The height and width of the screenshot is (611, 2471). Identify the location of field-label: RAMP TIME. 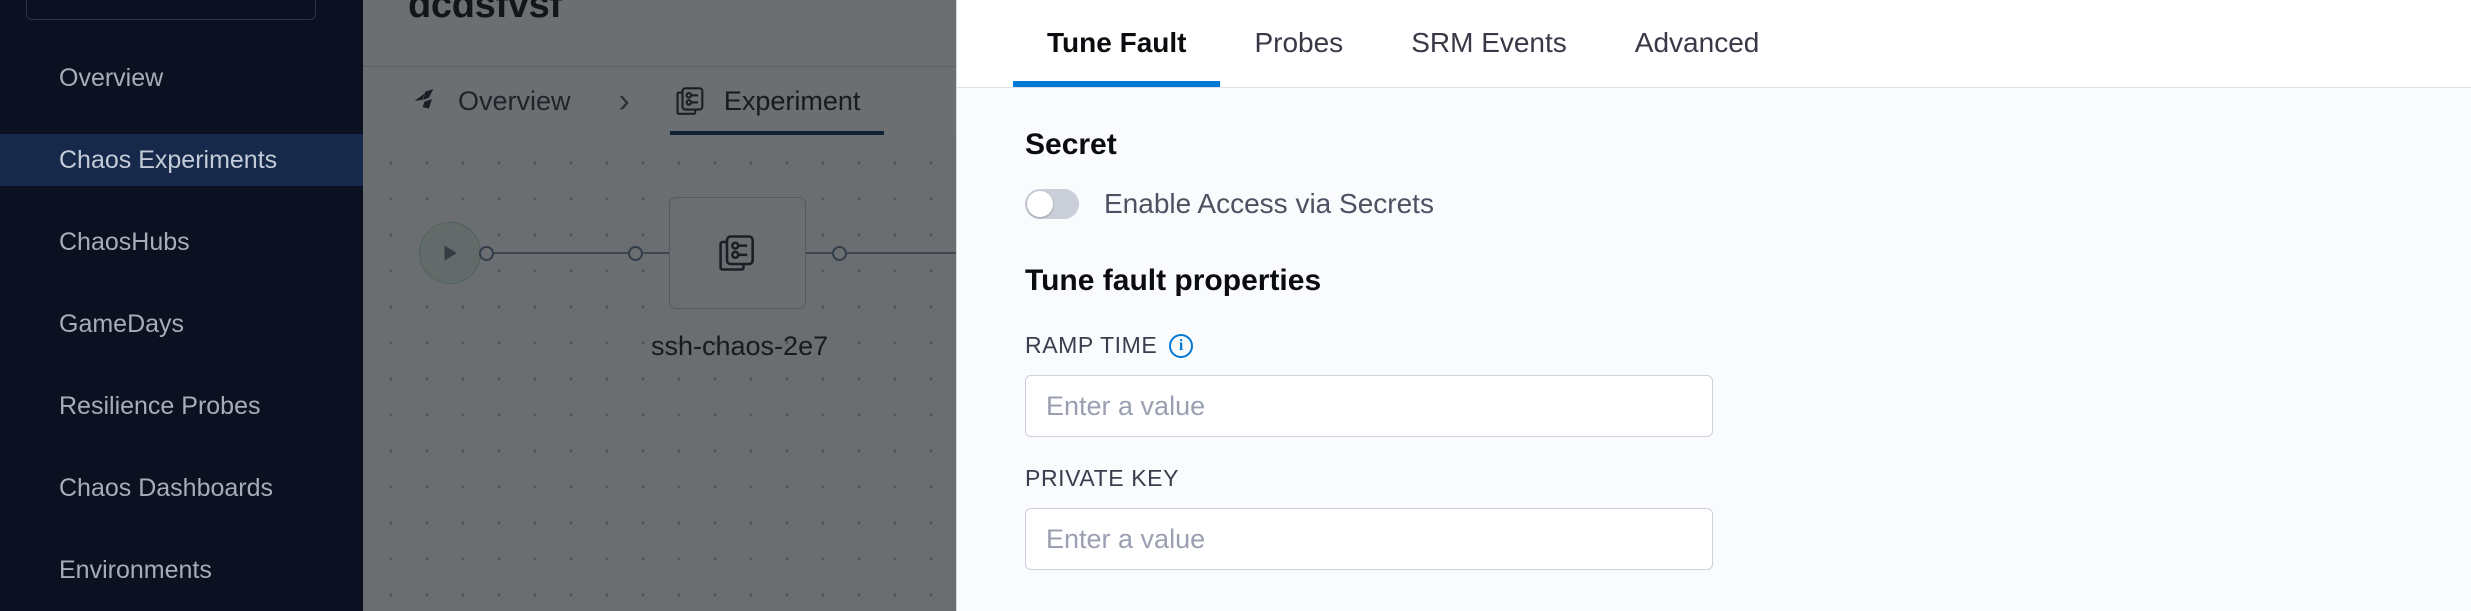
(1091, 345).